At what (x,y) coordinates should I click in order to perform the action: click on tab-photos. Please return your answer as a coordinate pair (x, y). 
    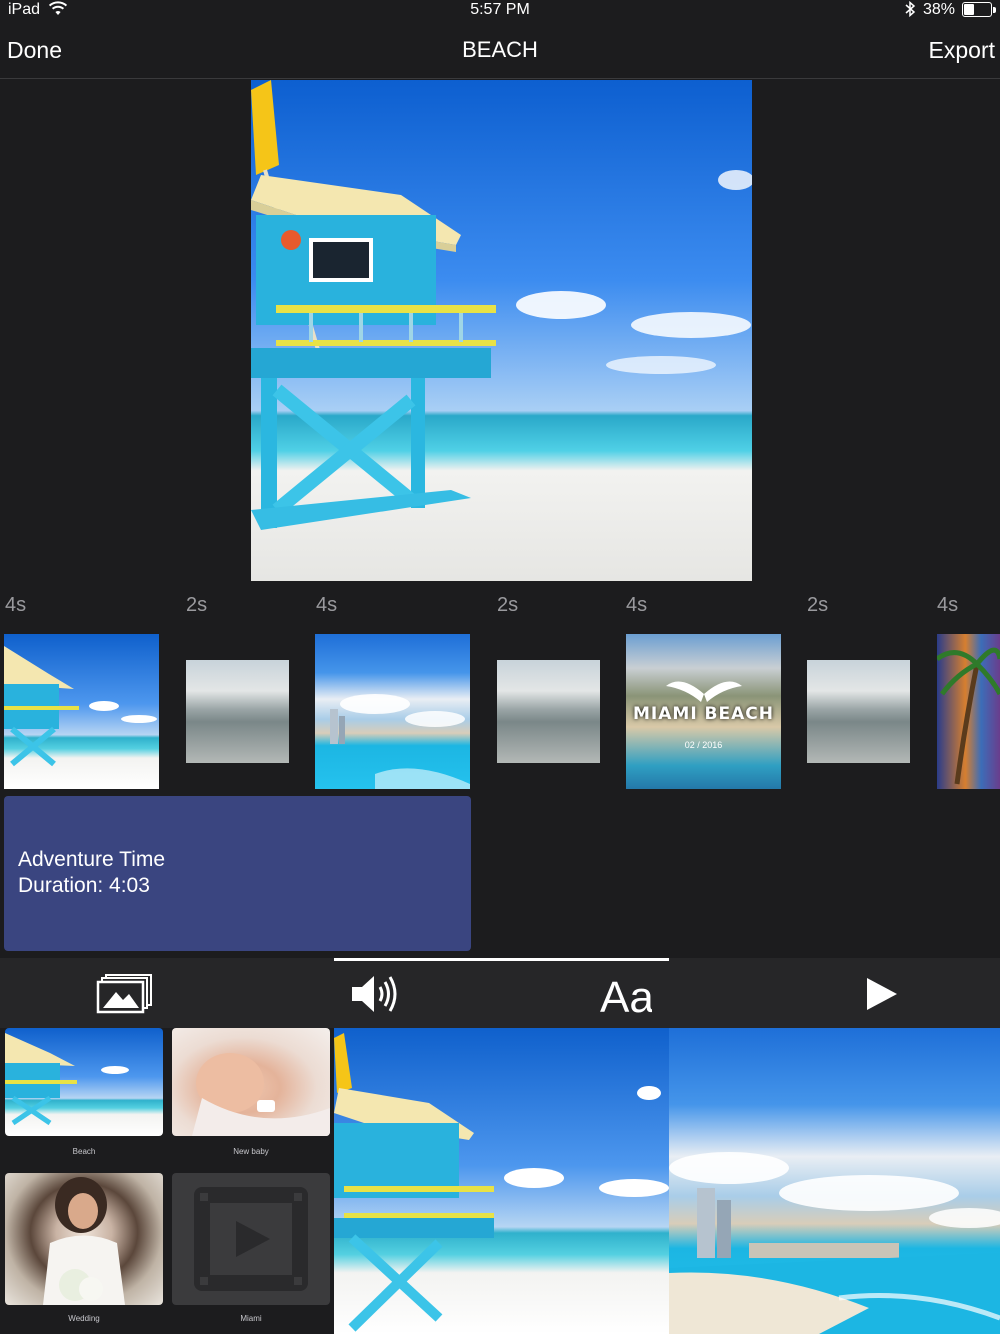
    Looking at the image, I should click on (167, 993).